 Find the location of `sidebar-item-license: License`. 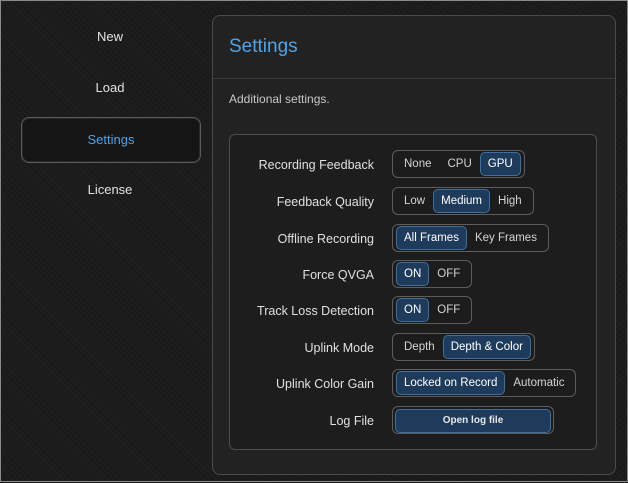

sidebar-item-license: License is located at coordinates (110, 190).